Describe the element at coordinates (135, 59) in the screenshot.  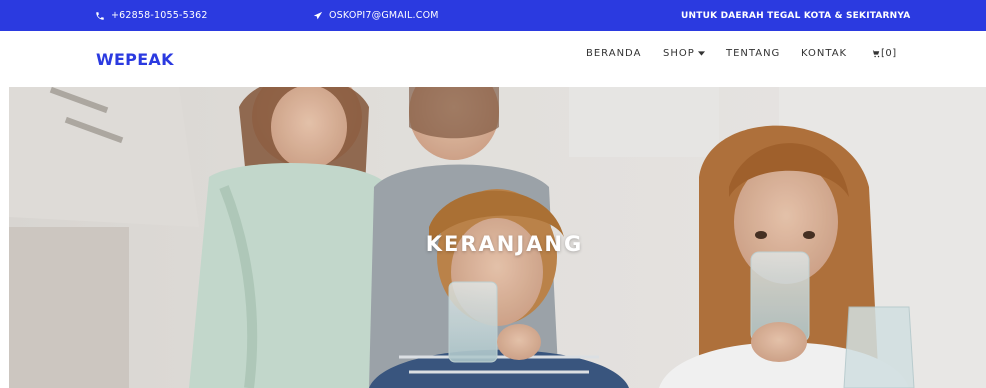
I see `brand-logo: WEPEAK` at that location.